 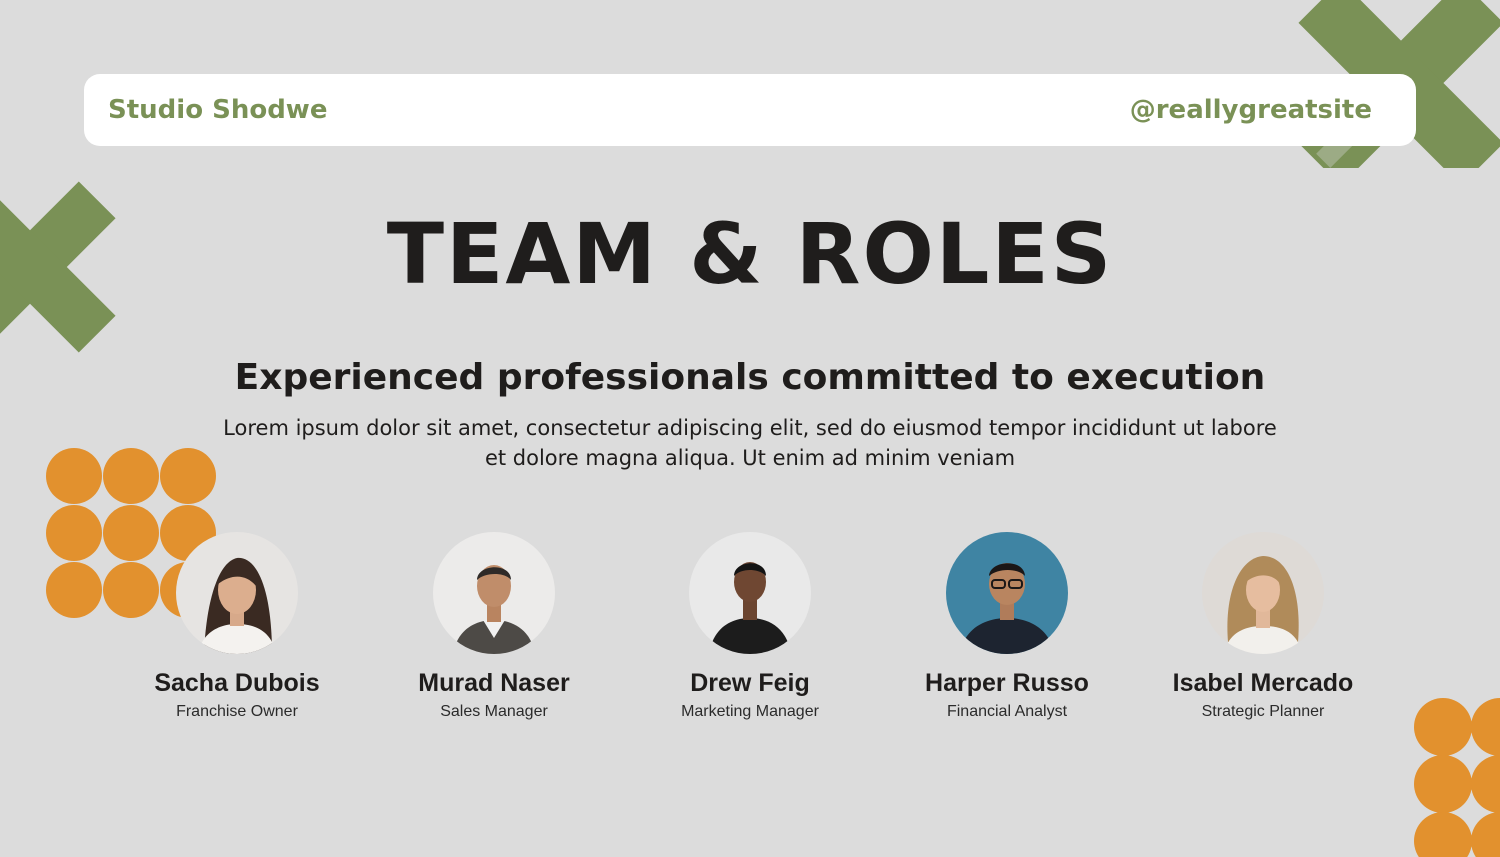 What do you see at coordinates (750, 711) in the screenshot?
I see `member-role: Marketing Manager` at bounding box center [750, 711].